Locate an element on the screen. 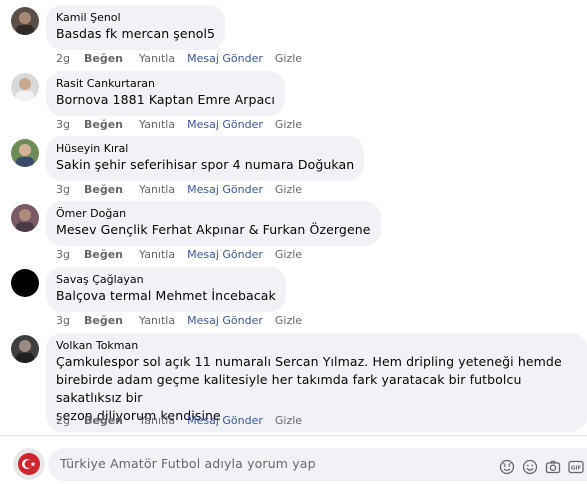  composer-icons: GIF is located at coordinates (538, 465).